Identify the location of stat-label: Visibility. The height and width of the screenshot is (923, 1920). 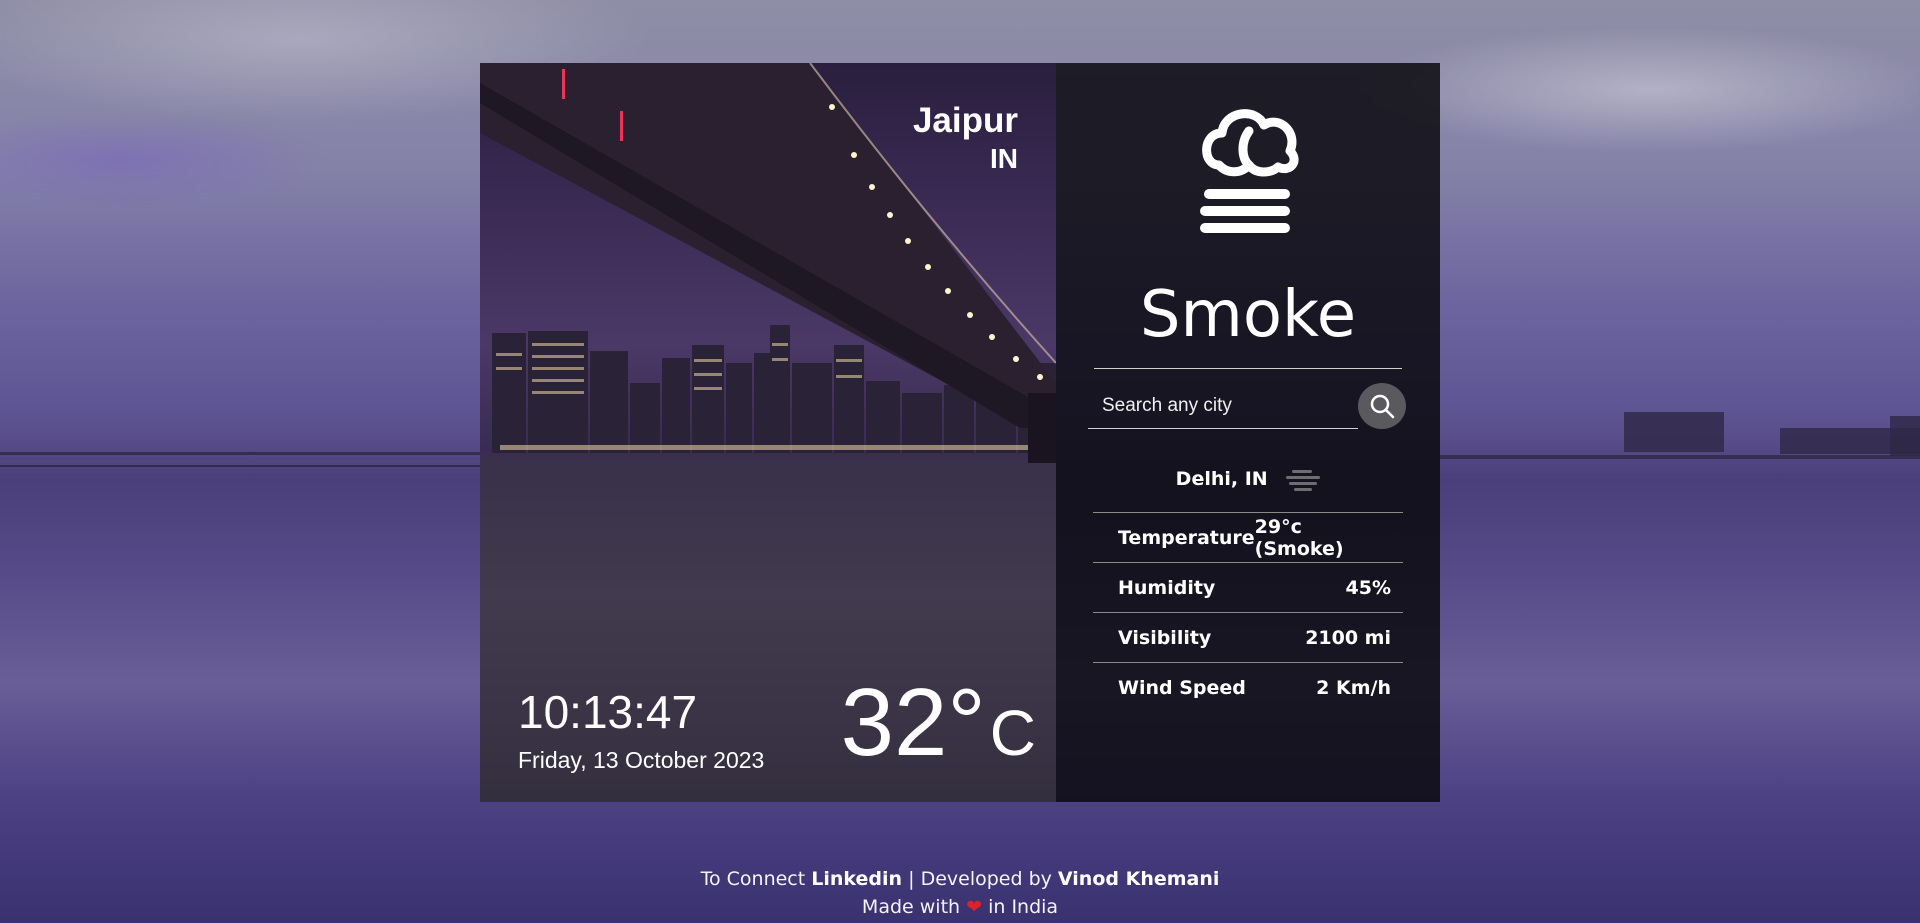
(1165, 637).